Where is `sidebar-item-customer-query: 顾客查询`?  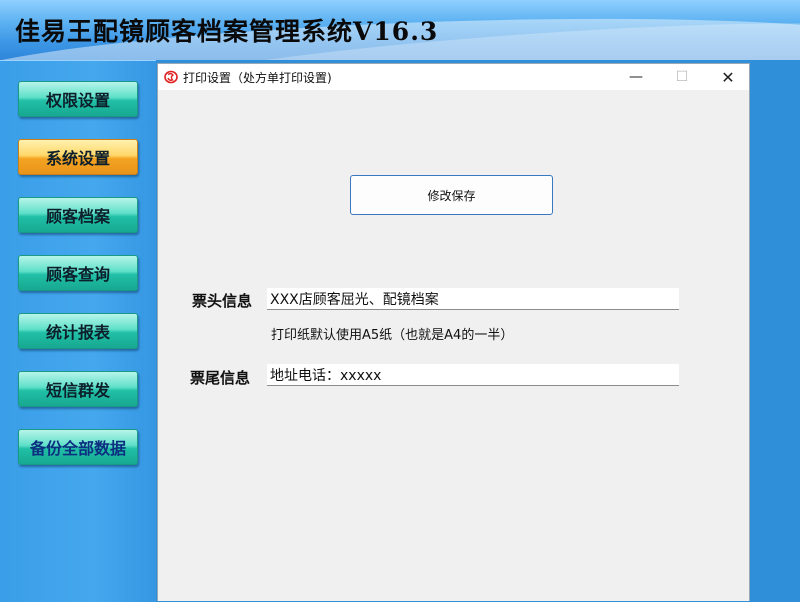 sidebar-item-customer-query: 顾客查询 is located at coordinates (78, 273).